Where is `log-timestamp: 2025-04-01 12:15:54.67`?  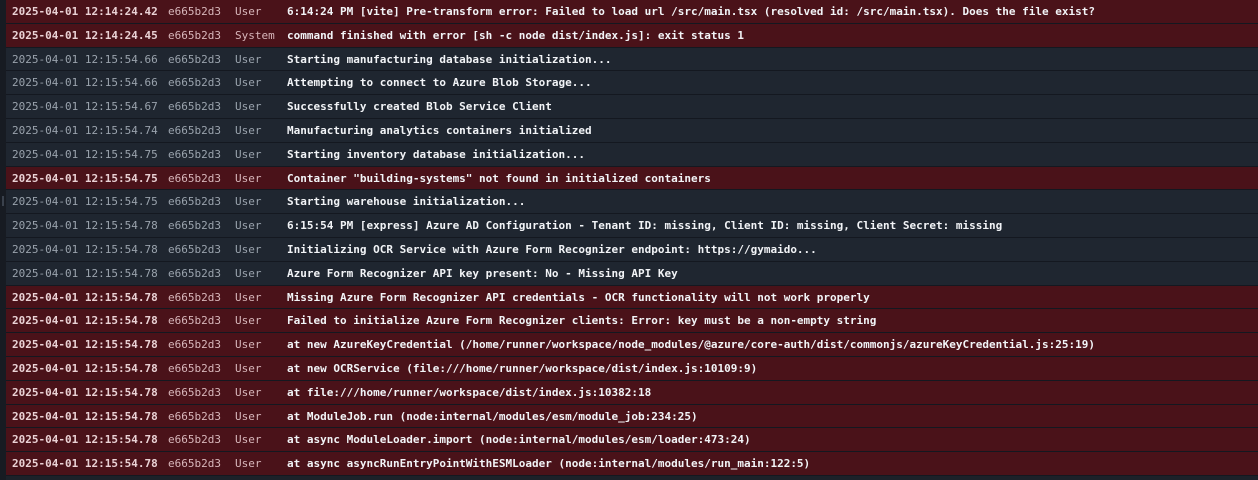 log-timestamp: 2025-04-01 12:15:54.67 is located at coordinates (85, 107).